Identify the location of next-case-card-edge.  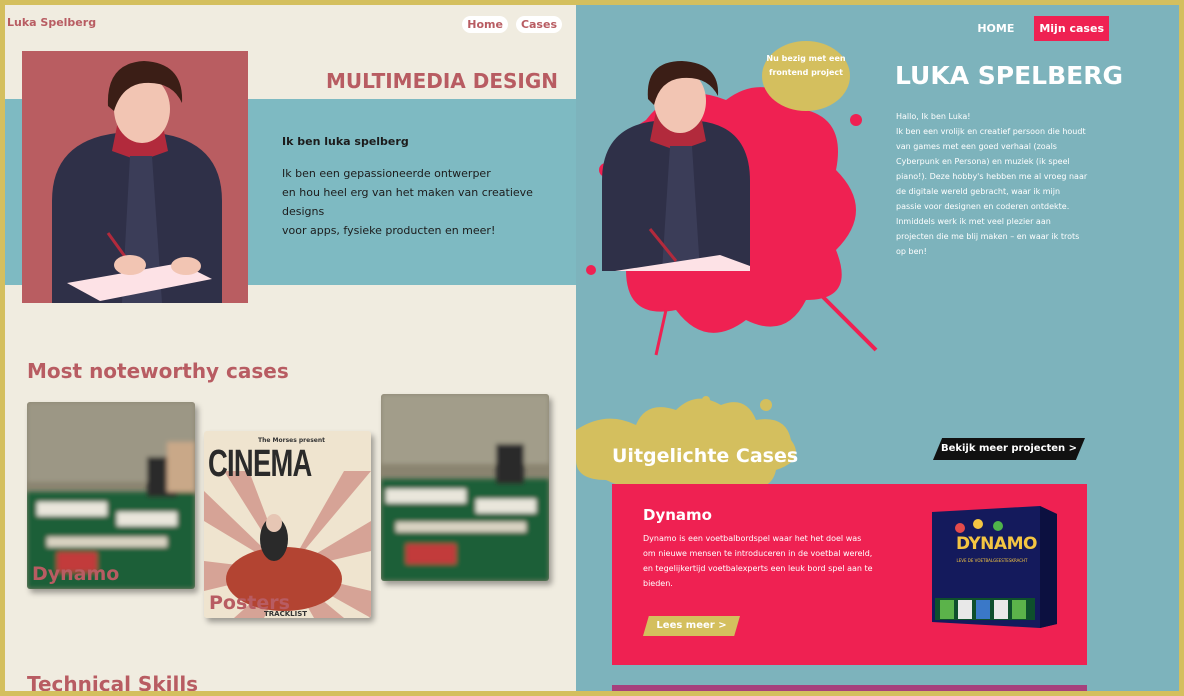
(849, 688).